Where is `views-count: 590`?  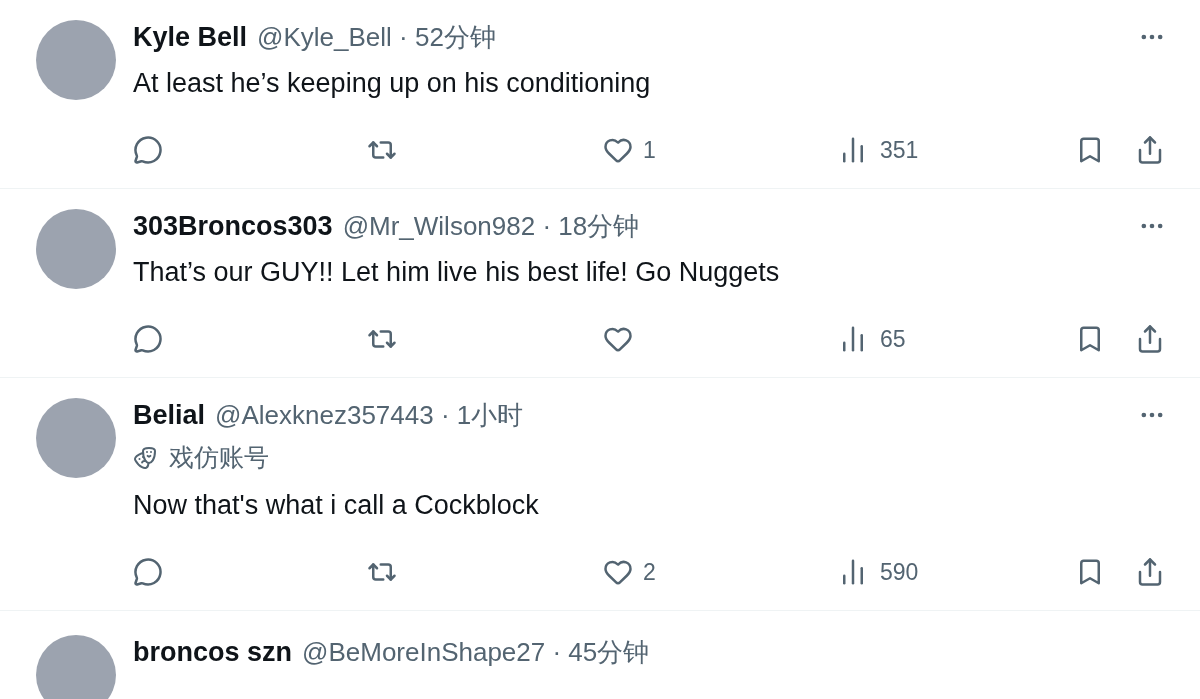
views-count: 590 is located at coordinates (899, 572).